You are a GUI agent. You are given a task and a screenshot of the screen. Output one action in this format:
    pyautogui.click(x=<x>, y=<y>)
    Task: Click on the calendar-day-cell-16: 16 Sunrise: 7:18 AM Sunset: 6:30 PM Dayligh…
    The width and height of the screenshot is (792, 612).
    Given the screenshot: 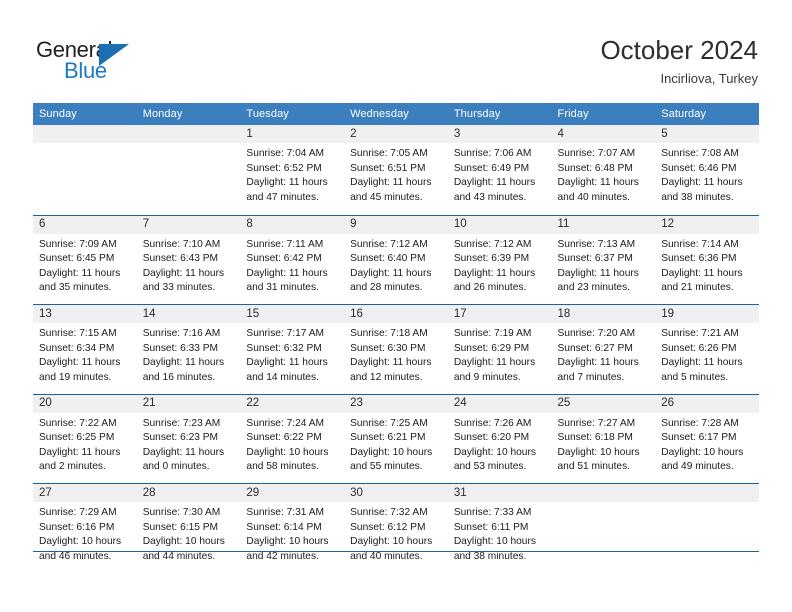 What is the action you would take?
    pyautogui.click(x=396, y=349)
    